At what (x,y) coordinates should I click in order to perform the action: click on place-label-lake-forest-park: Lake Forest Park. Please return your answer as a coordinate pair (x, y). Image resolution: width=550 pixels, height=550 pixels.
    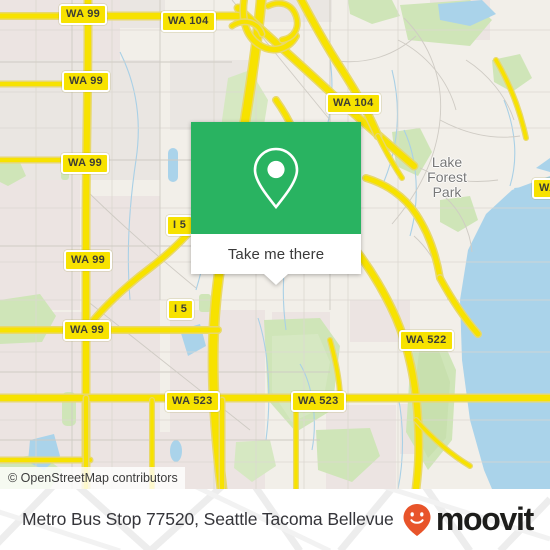
    Looking at the image, I should click on (447, 177).